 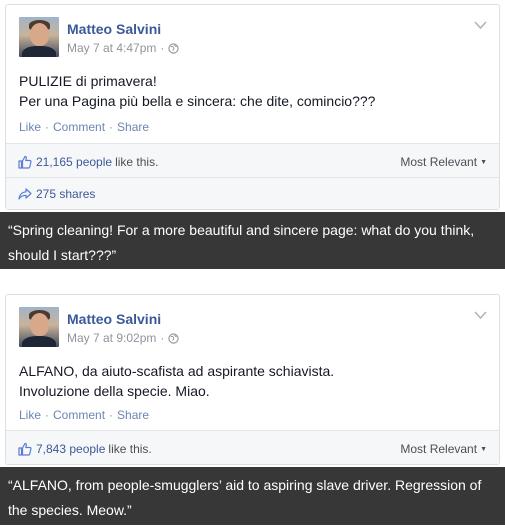 I want to click on divider, so click(x=252, y=177).